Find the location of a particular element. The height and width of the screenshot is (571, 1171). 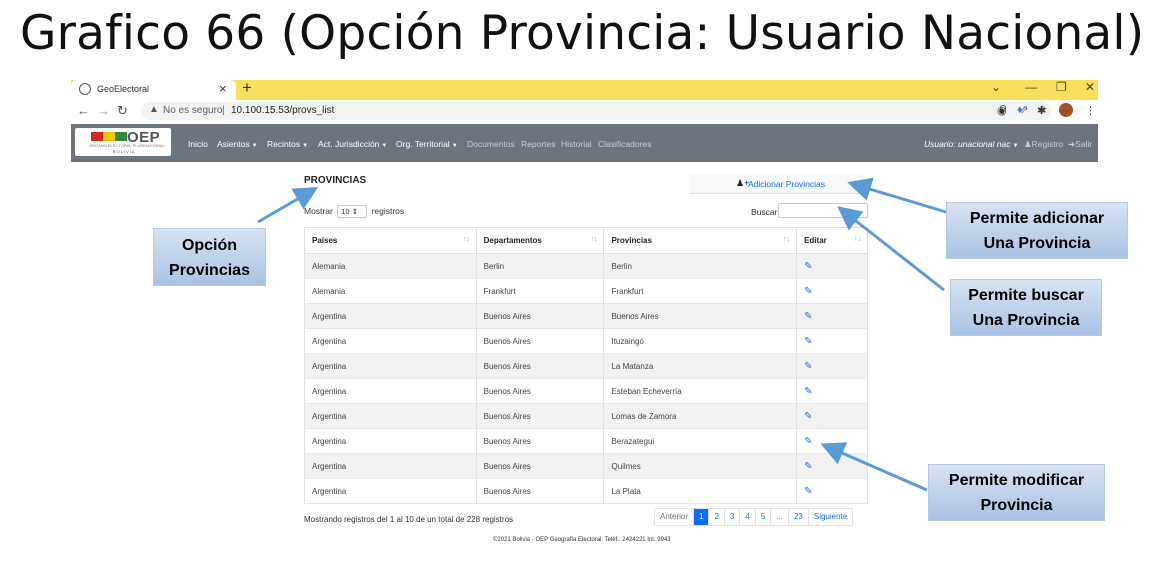

add-province-label: Adicionar Provincias is located at coordinates (787, 184).